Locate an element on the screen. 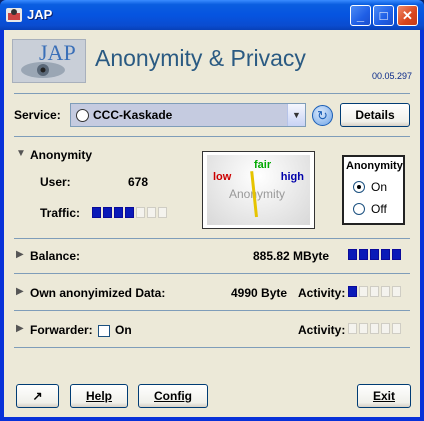 Image resolution: width=424 pixels, height=421 pixels. forwarder-checkbox-label: On is located at coordinates (123, 330).